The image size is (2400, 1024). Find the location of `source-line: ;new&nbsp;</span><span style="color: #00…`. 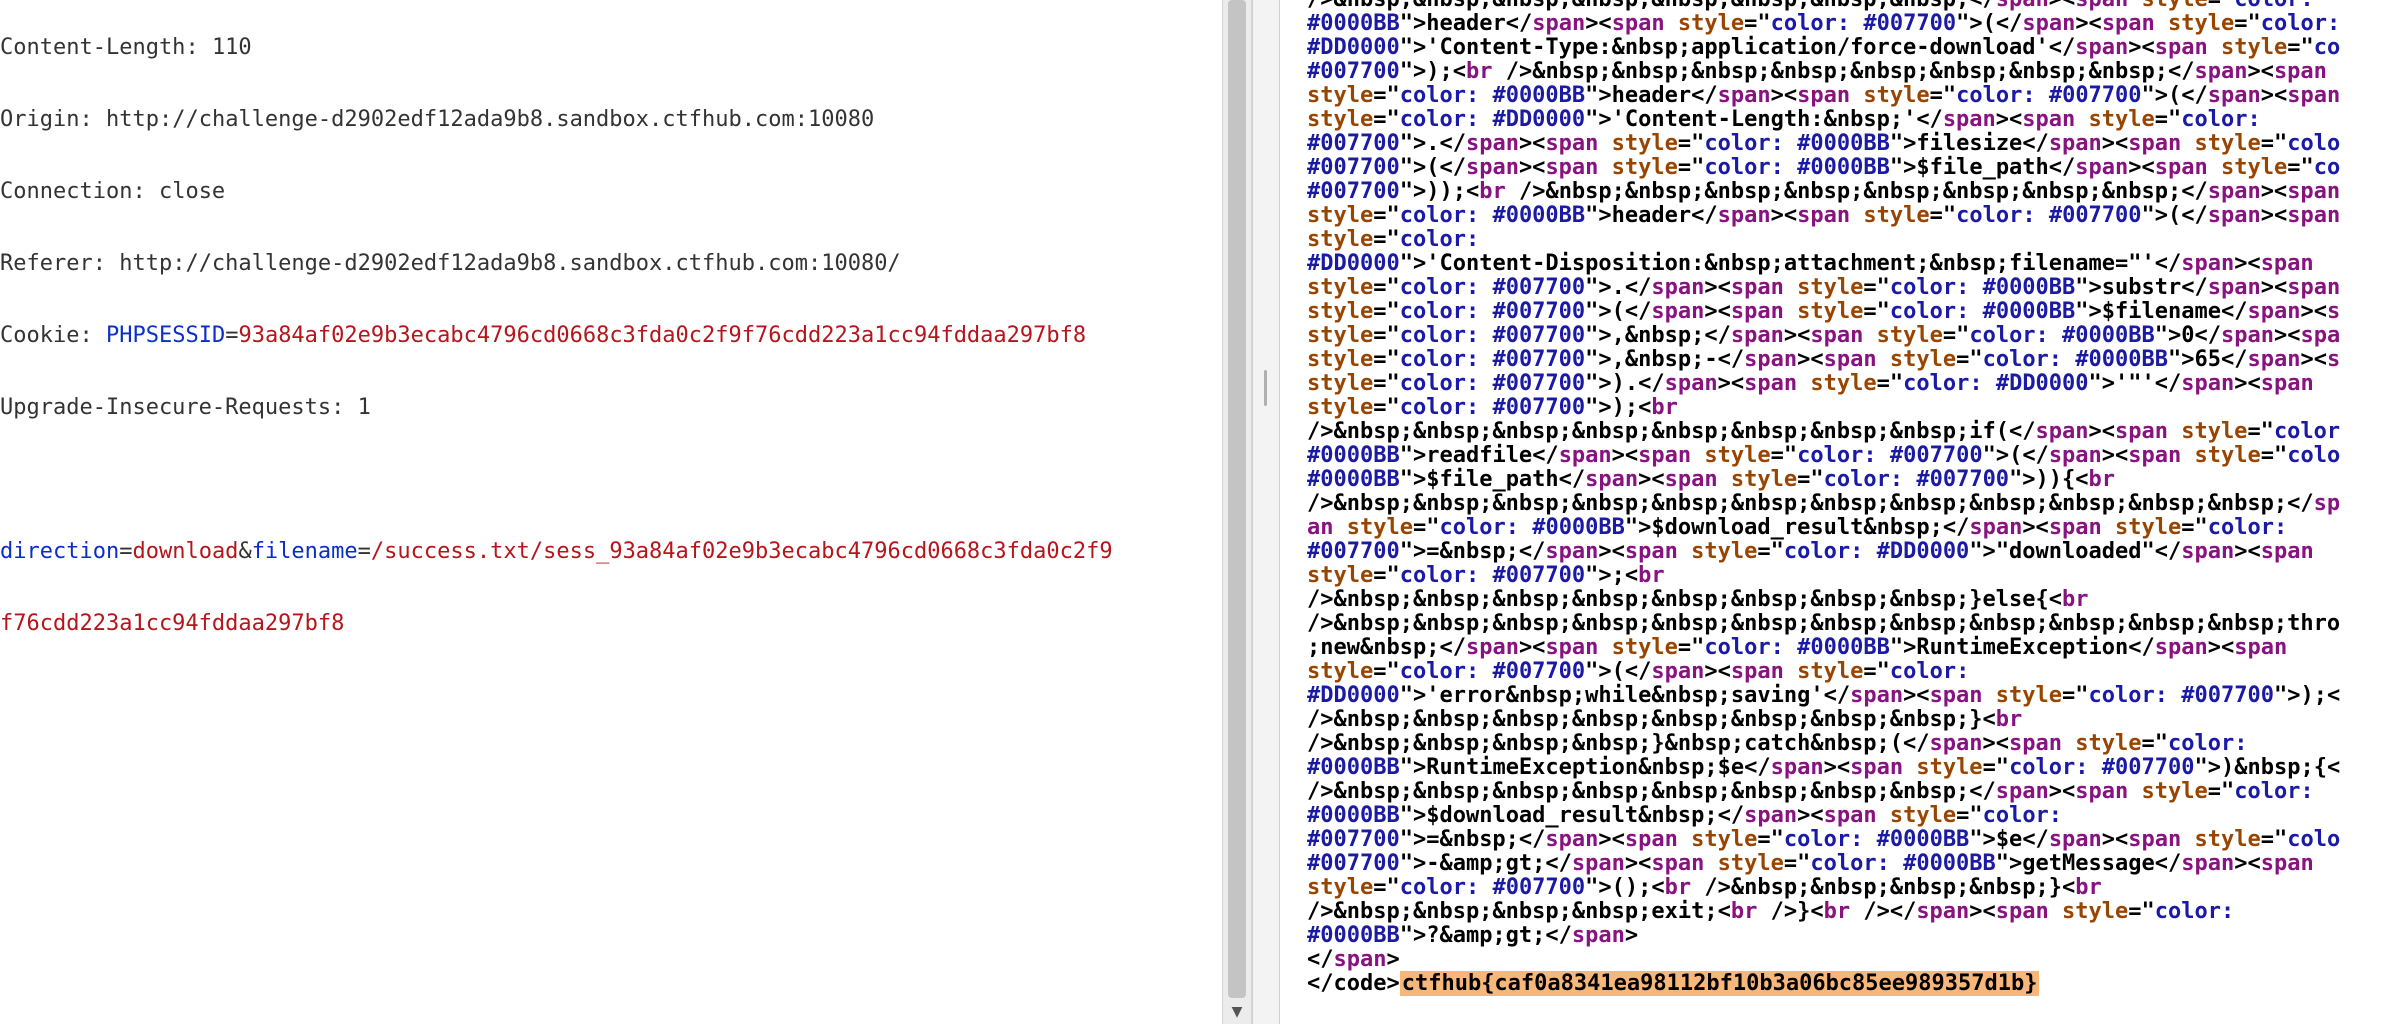

source-line: ;new&nbsp;</span><span style="color: #00… is located at coordinates (1797, 647).